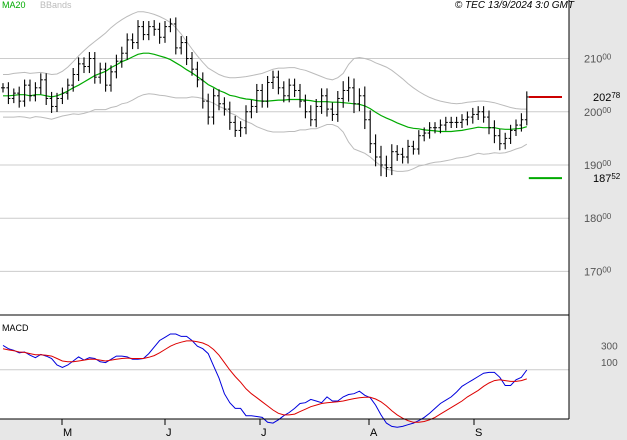 The height and width of the screenshot is (440, 627). I want to click on macd-tick-label: 100, so click(609, 363).